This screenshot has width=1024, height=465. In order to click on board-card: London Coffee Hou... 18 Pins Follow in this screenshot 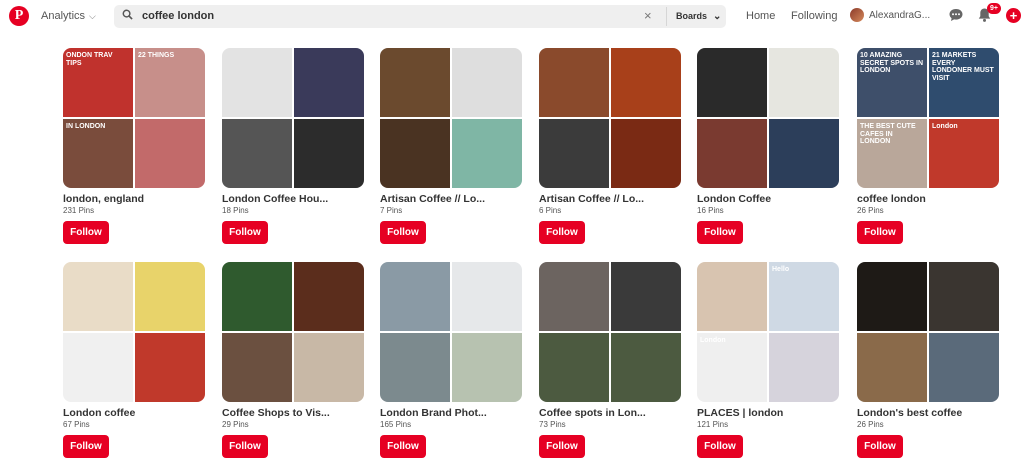, I will do `click(293, 146)`.